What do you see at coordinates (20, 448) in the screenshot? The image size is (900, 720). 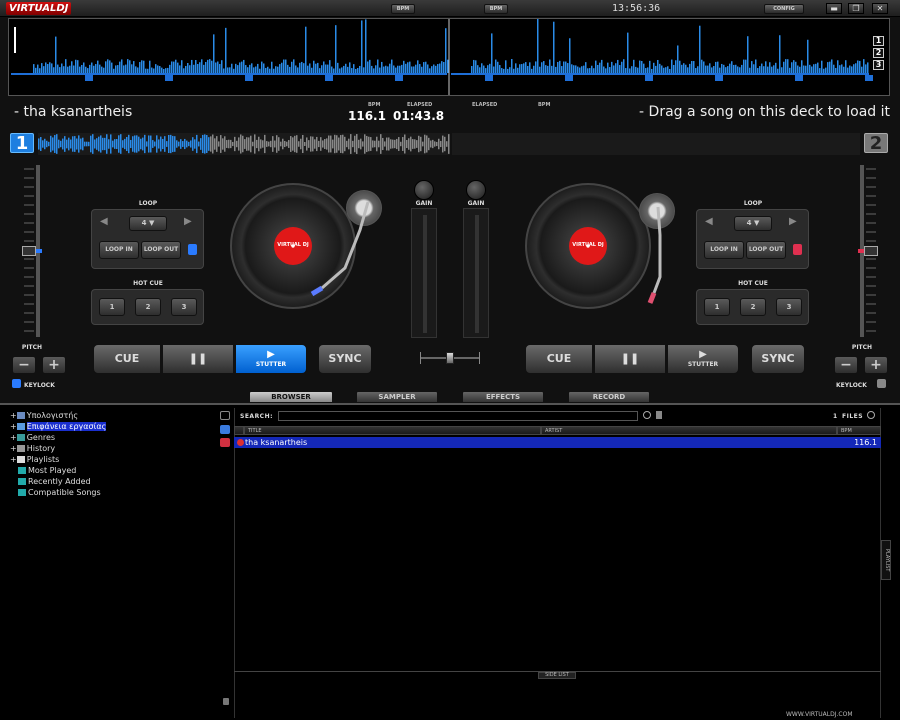 I see `history-icon` at bounding box center [20, 448].